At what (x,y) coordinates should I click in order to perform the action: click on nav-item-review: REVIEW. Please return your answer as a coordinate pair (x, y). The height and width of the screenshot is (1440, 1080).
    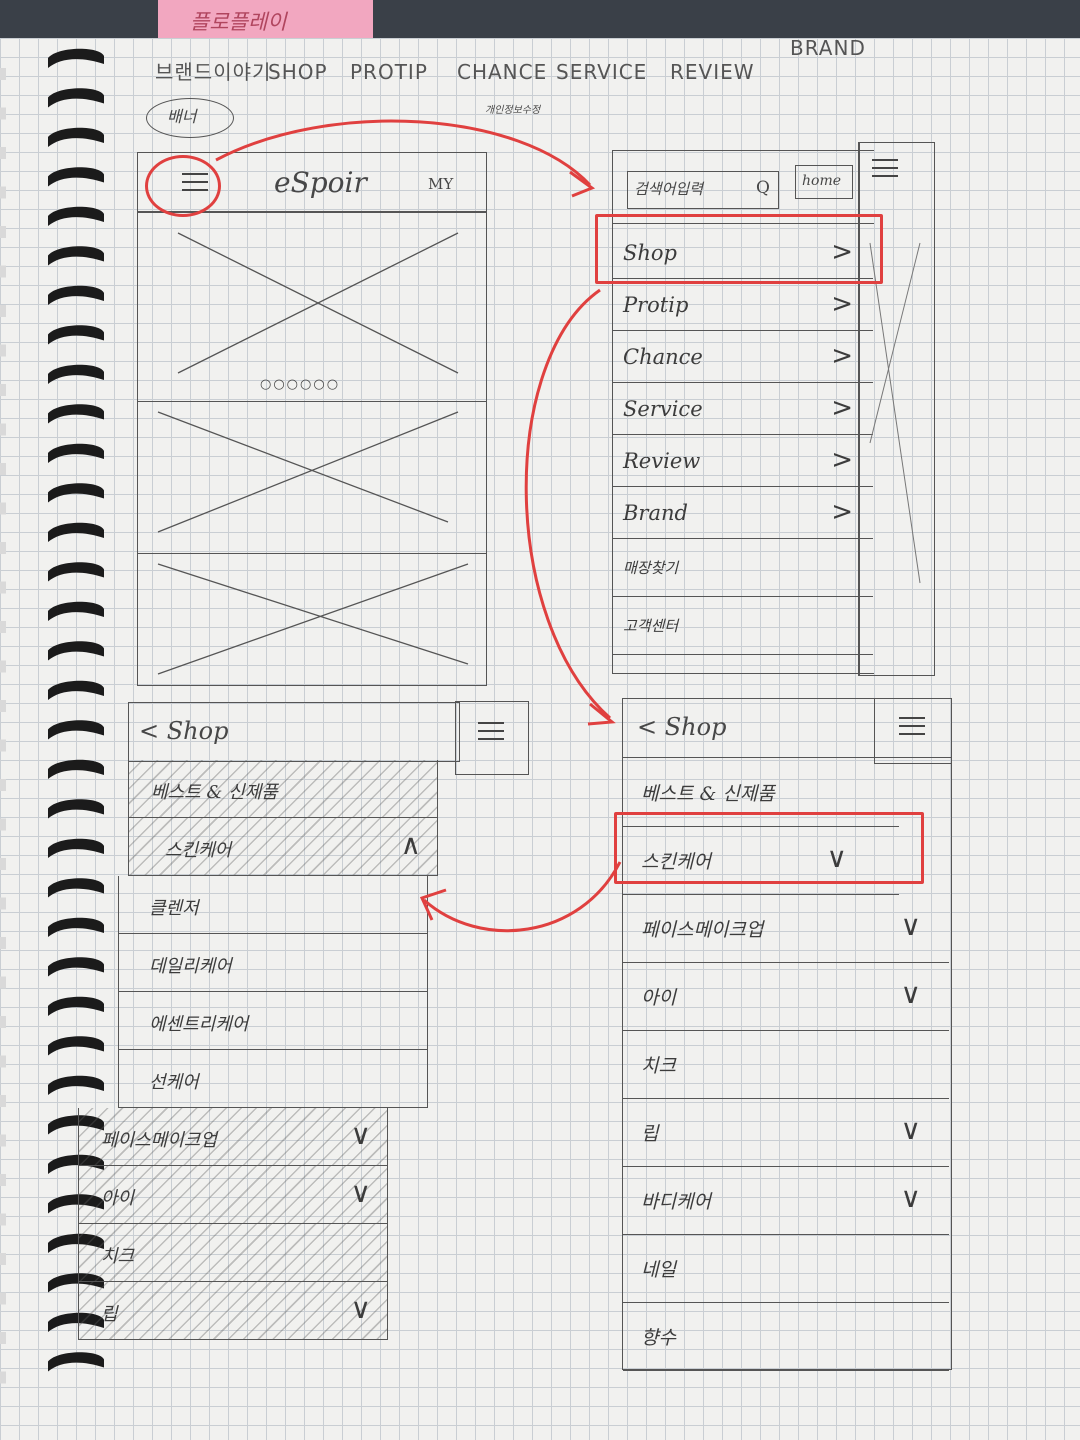
    Looking at the image, I should click on (712, 72).